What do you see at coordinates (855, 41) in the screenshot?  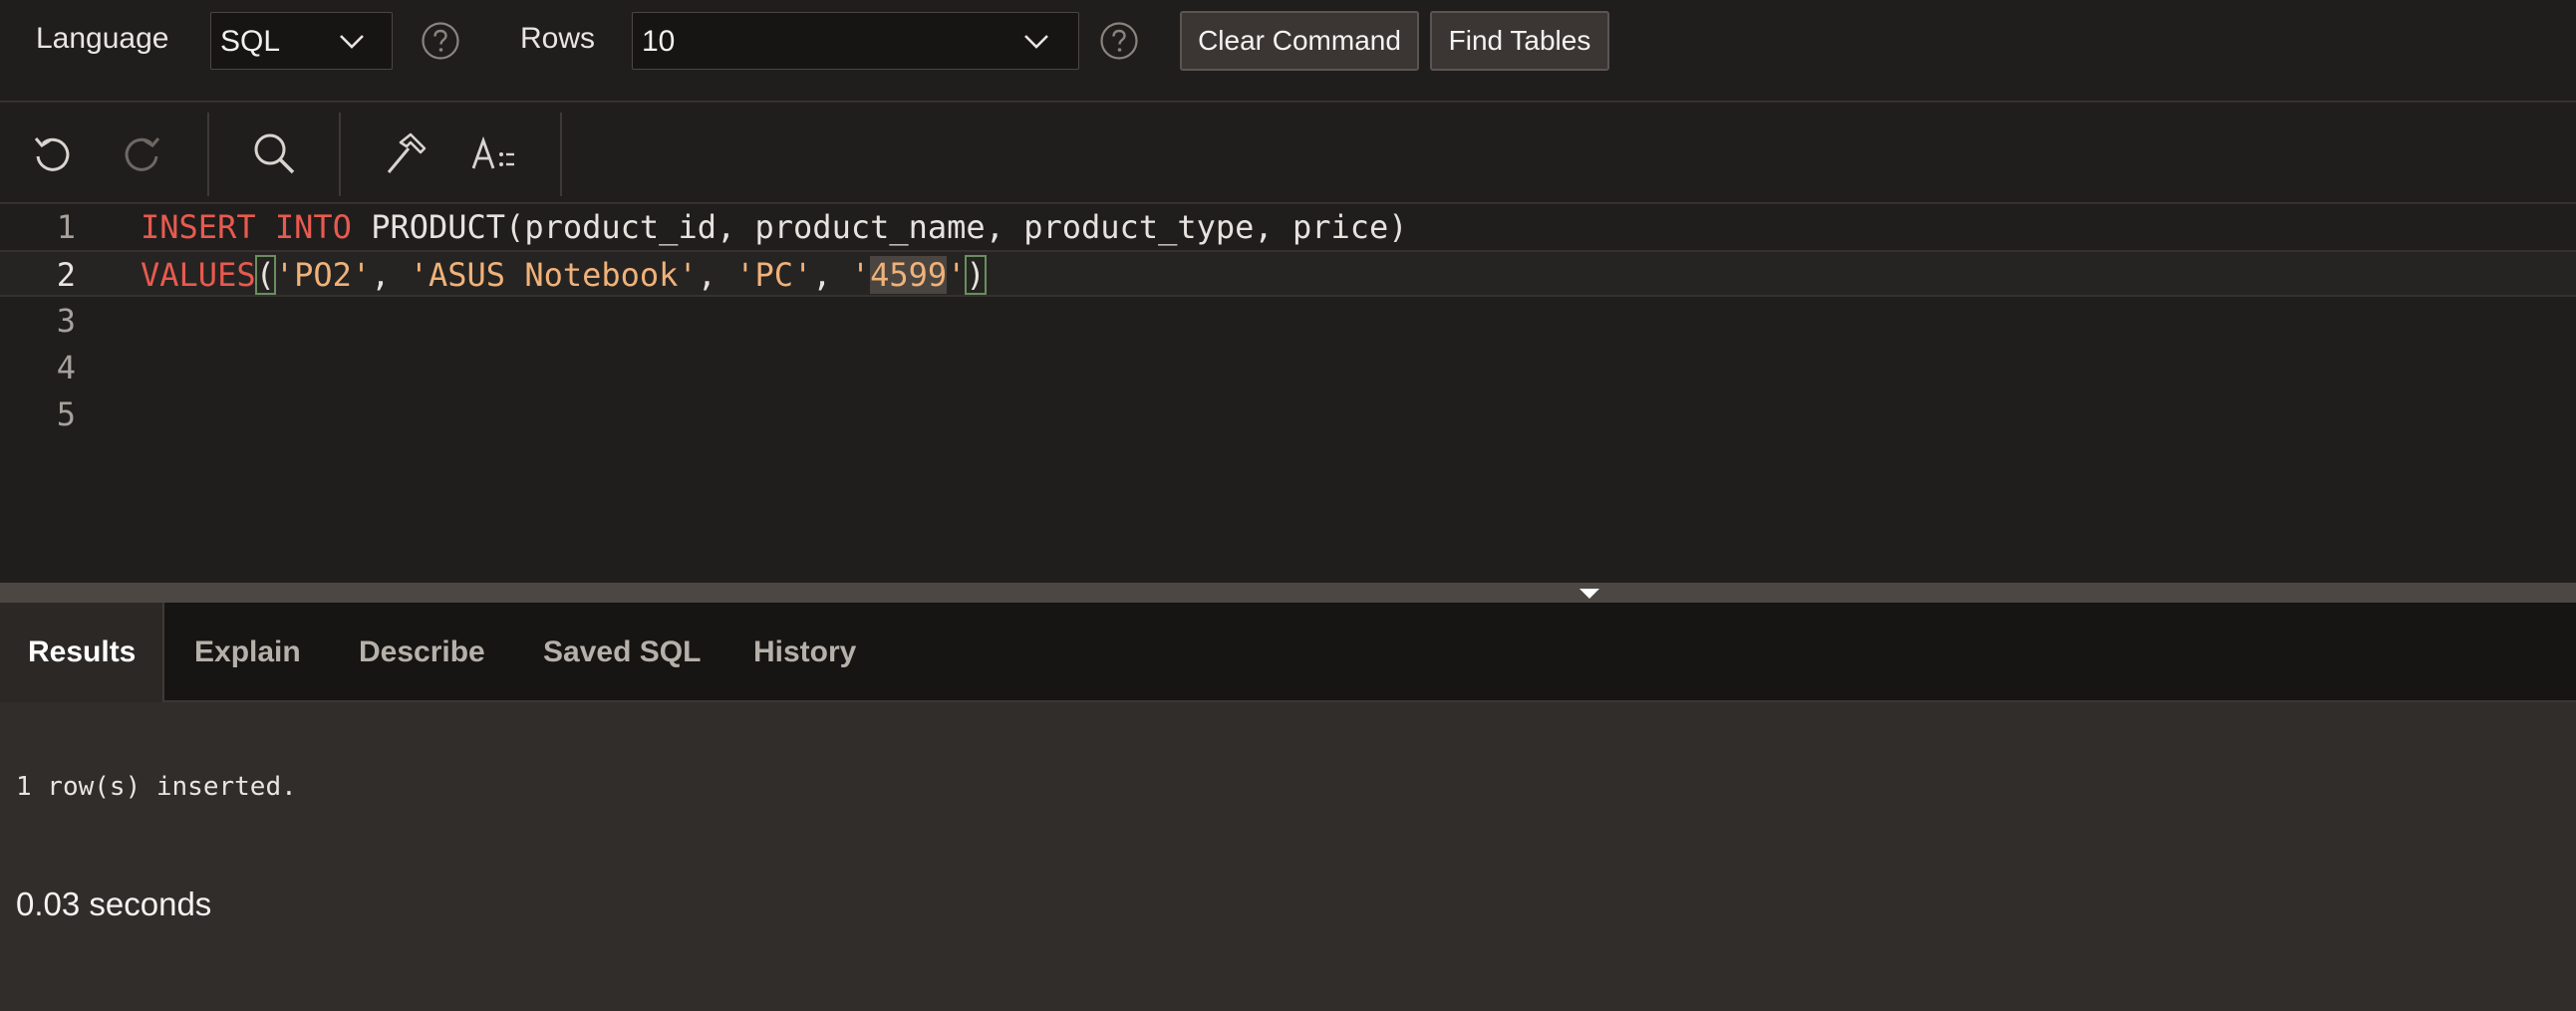 I see `rows-select: 10` at bounding box center [855, 41].